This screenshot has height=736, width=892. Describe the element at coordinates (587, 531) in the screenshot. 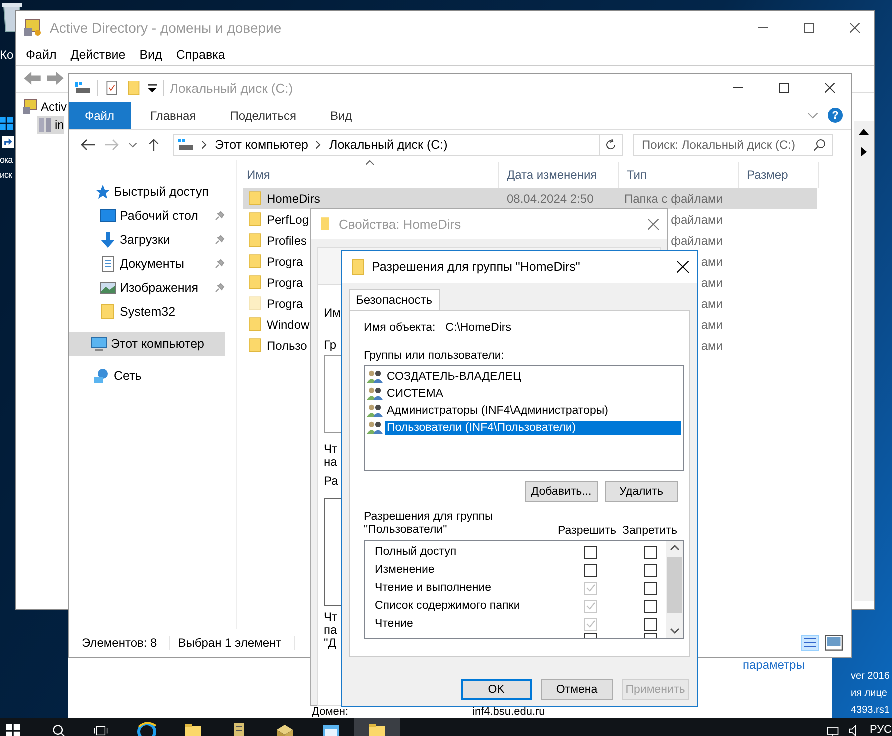

I see `column-header: Разрешить` at that location.